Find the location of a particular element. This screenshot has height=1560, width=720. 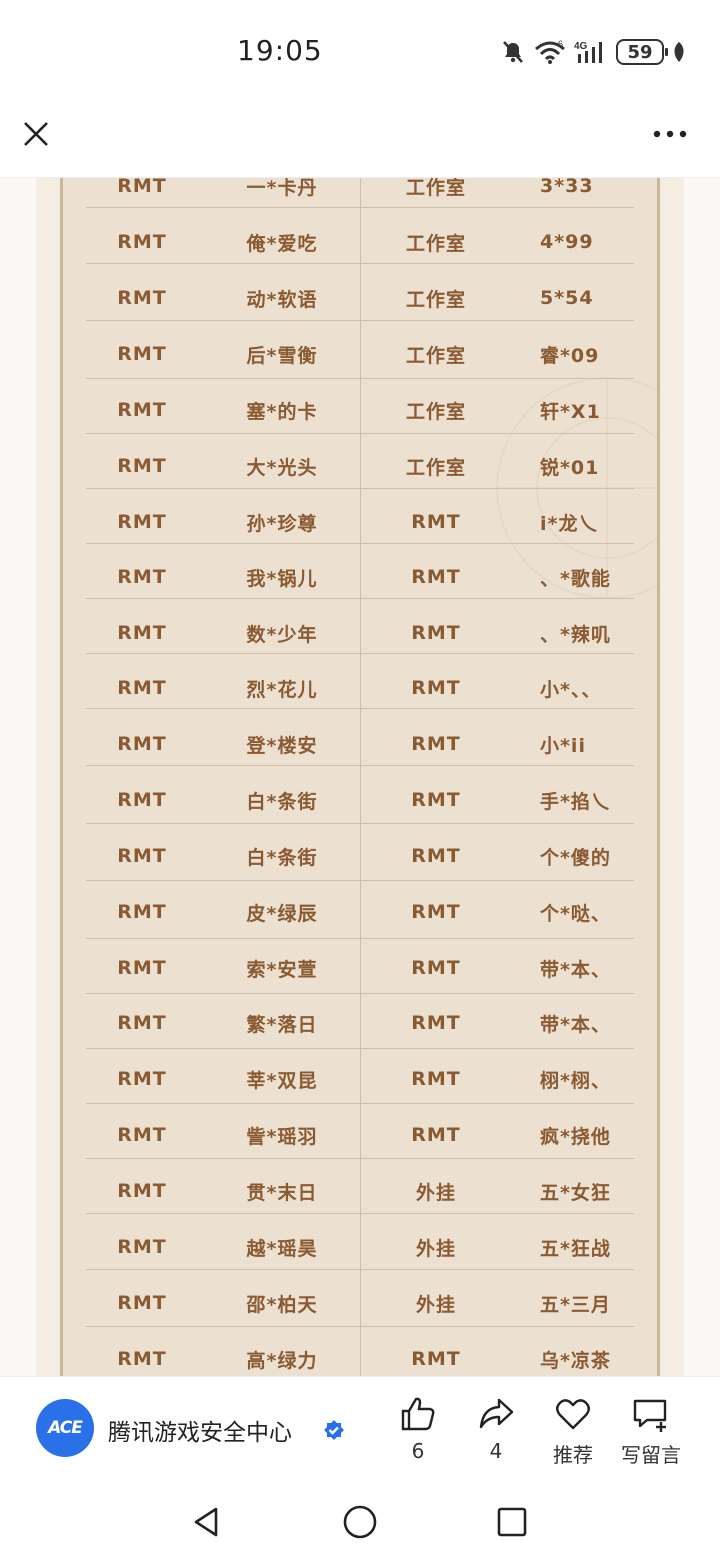

table-cell: 五*女狂 is located at coordinates (575, 1192).